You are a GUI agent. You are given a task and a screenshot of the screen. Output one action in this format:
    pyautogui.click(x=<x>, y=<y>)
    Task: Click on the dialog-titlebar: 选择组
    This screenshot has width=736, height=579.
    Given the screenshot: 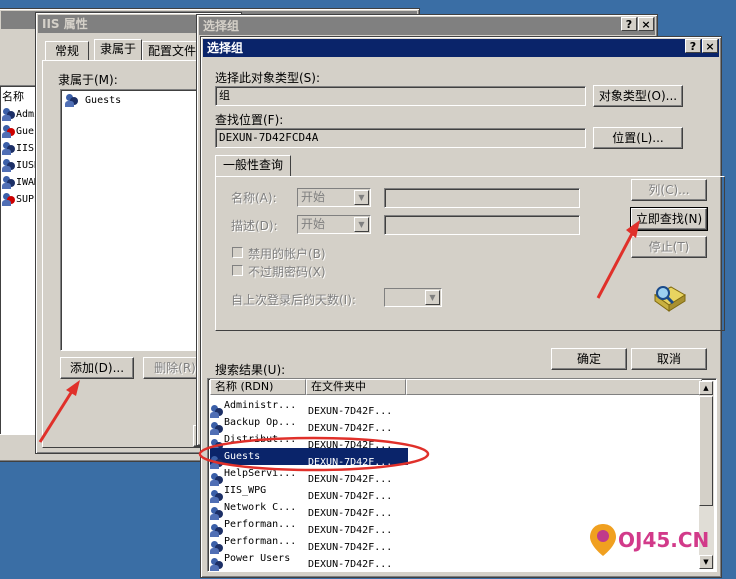 What is the action you would take?
    pyautogui.click(x=461, y=48)
    